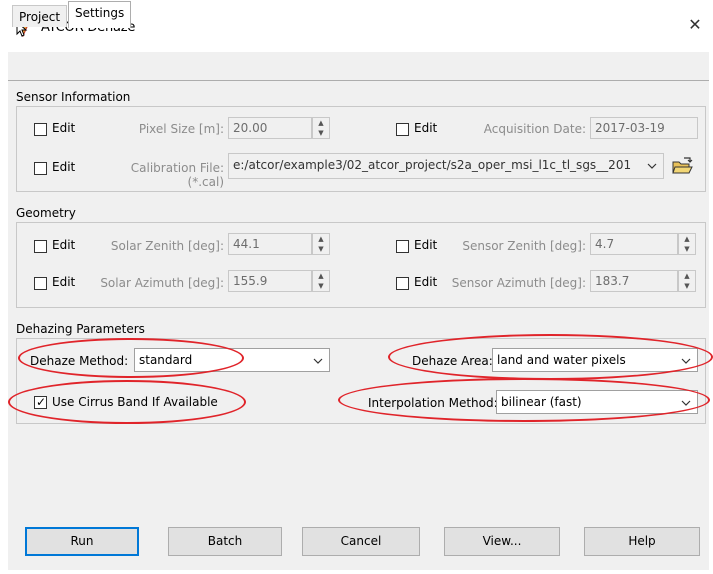  Describe the element at coordinates (642, 541) in the screenshot. I see `help-button: Help` at that location.